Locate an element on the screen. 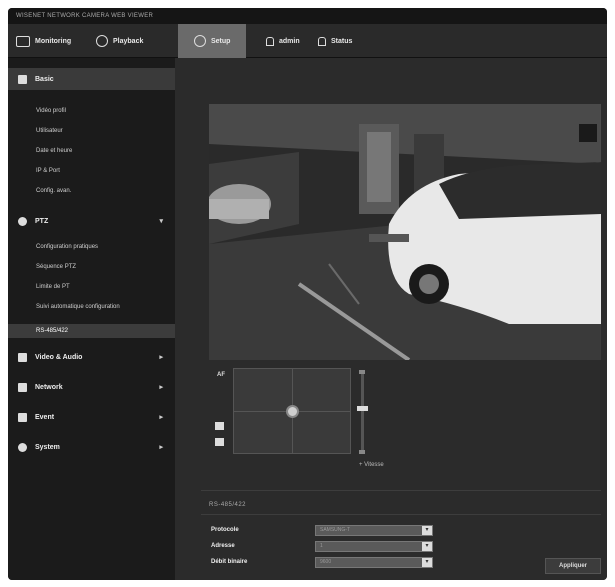 Image resolution: width=615 pixels, height=587 pixels. address-select: 1 ▾ is located at coordinates (374, 546).